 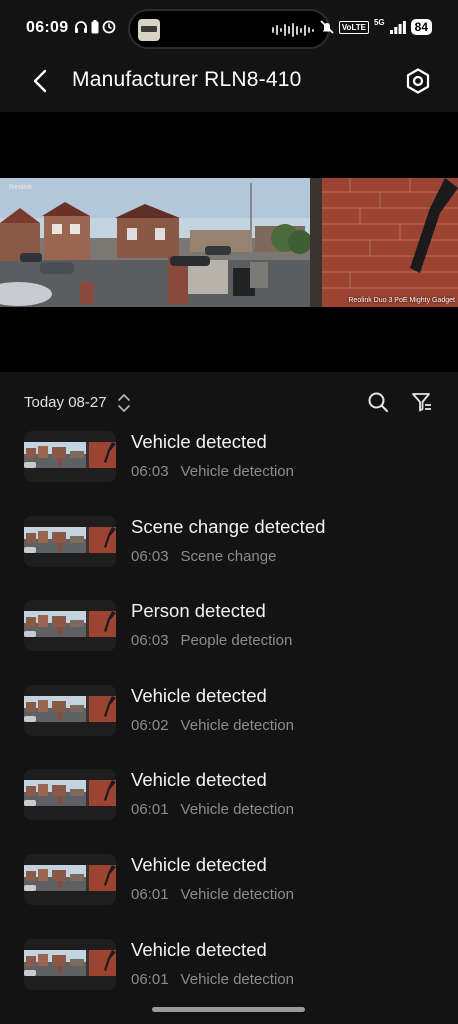 I want to click on event-title: Person detected, so click(x=198, y=611).